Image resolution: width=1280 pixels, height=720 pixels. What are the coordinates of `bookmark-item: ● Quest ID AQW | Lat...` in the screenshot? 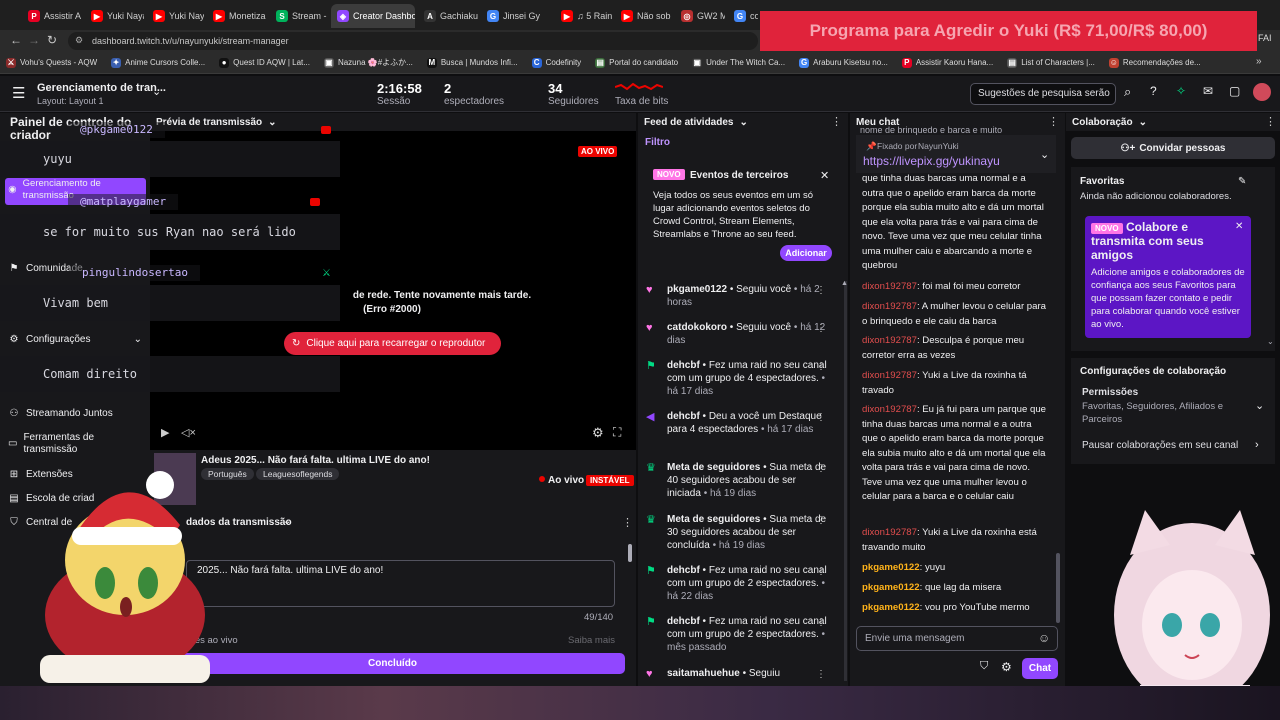 It's located at (264, 62).